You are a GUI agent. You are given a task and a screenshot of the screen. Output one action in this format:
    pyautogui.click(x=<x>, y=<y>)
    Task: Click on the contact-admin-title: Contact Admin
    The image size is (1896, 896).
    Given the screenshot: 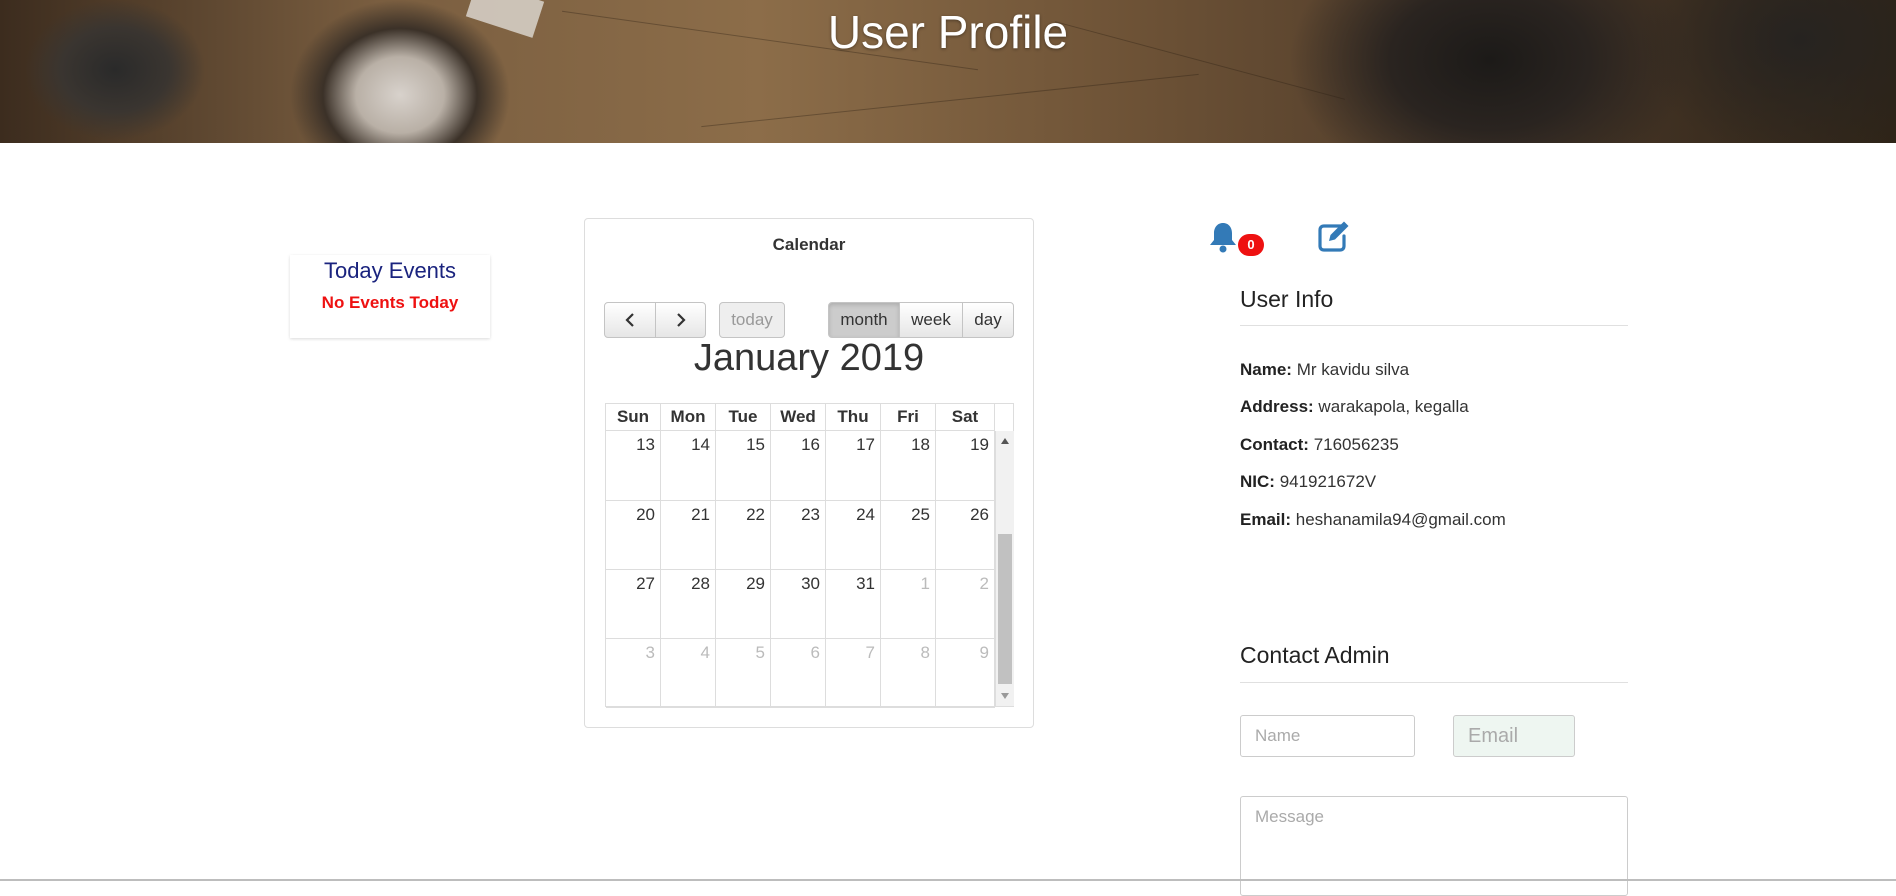 What is the action you would take?
    pyautogui.click(x=1315, y=655)
    